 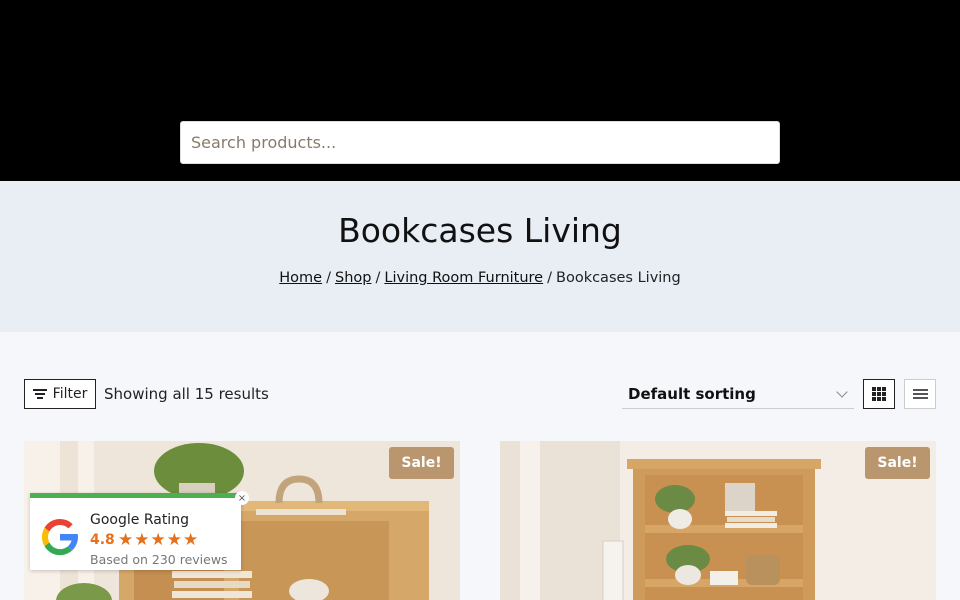 What do you see at coordinates (102, 540) in the screenshot?
I see `rating-score: 4.8` at bounding box center [102, 540].